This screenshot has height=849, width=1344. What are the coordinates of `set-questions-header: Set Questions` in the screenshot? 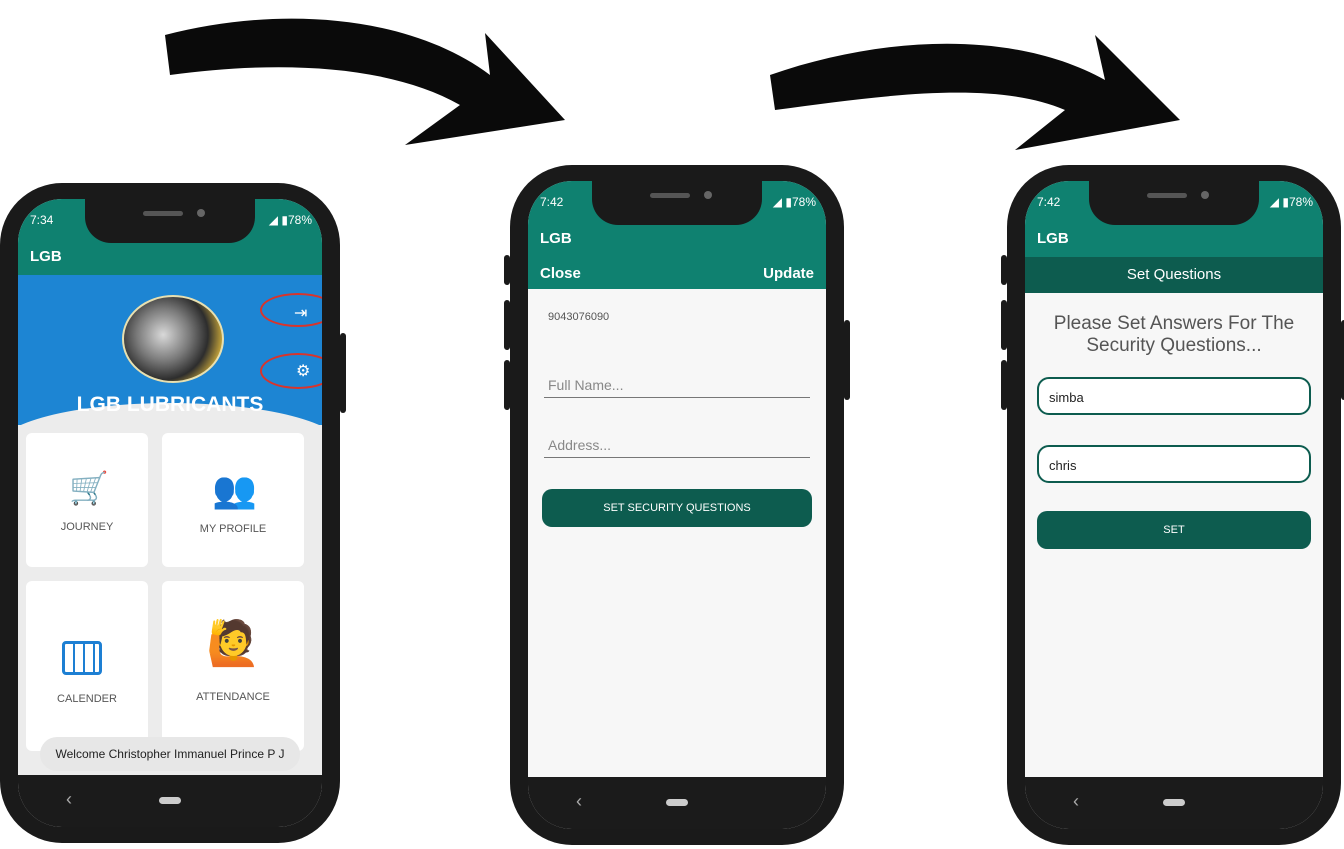 It's located at (1174, 275).